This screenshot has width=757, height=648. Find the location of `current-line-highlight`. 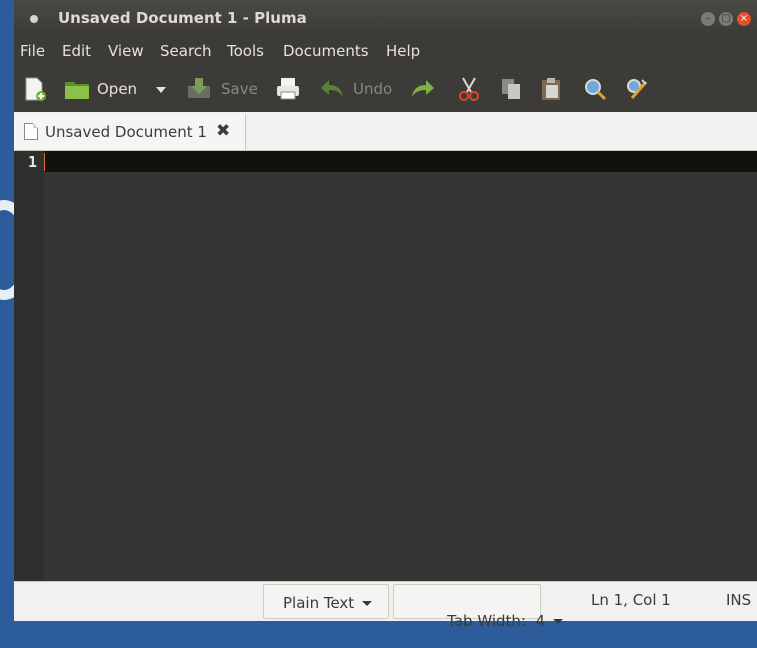

current-line-highlight is located at coordinates (400, 161).